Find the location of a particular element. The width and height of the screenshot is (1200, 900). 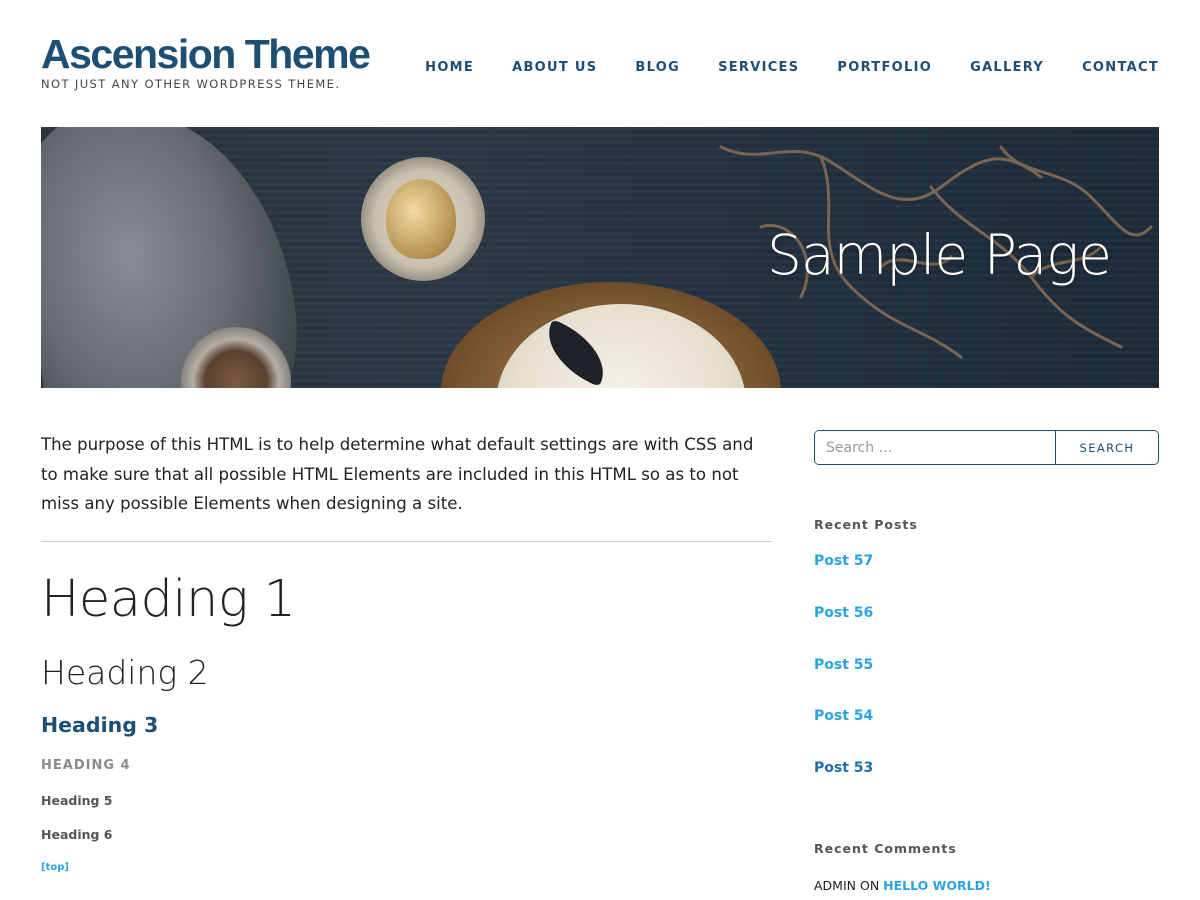

list-item: Post 54 is located at coordinates (986, 731).